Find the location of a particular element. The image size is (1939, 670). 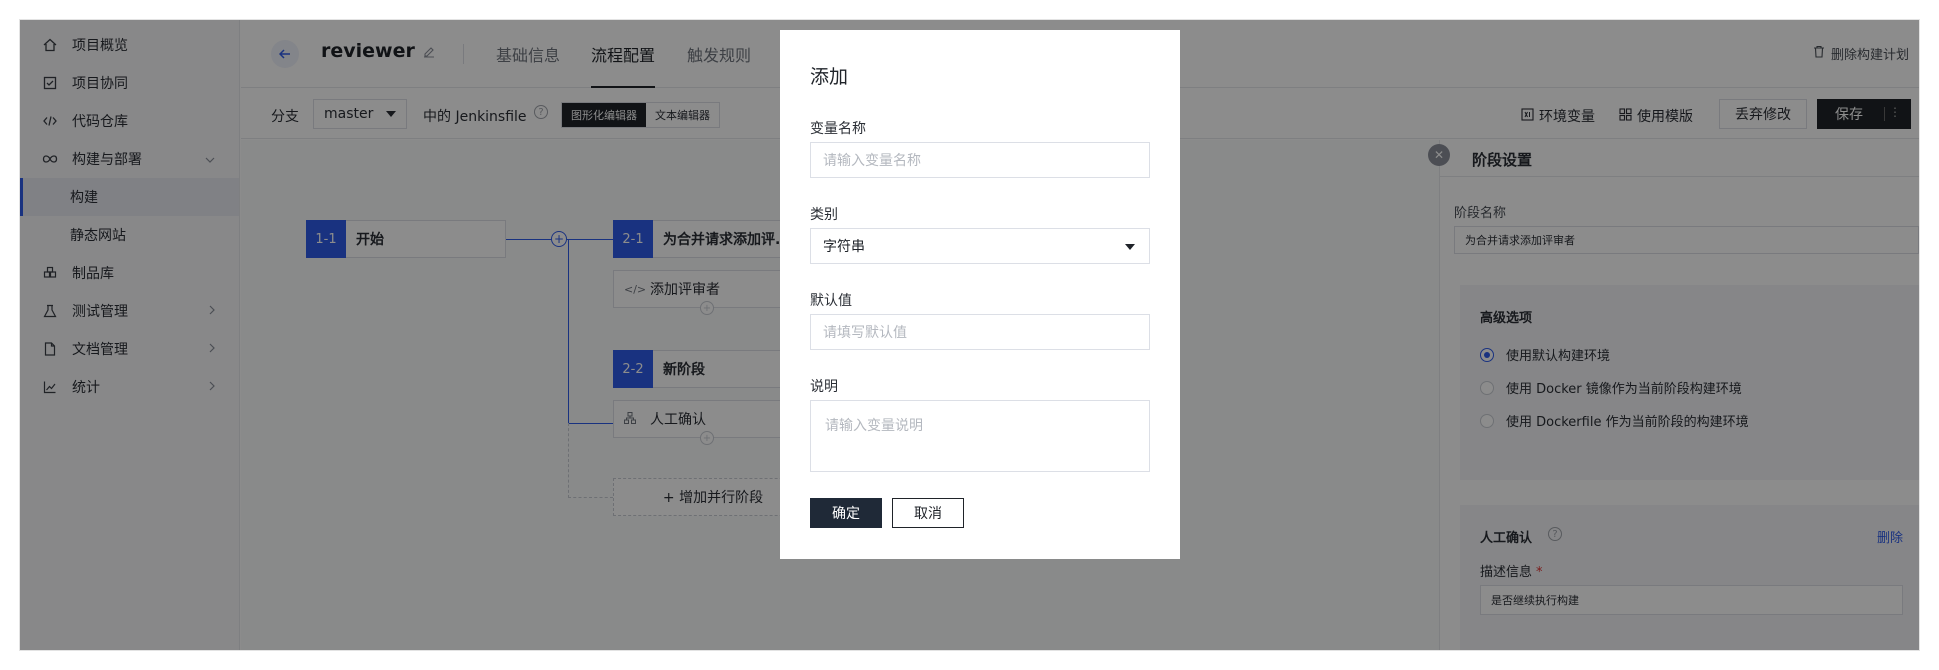

cancel-button: 取消 is located at coordinates (928, 513).